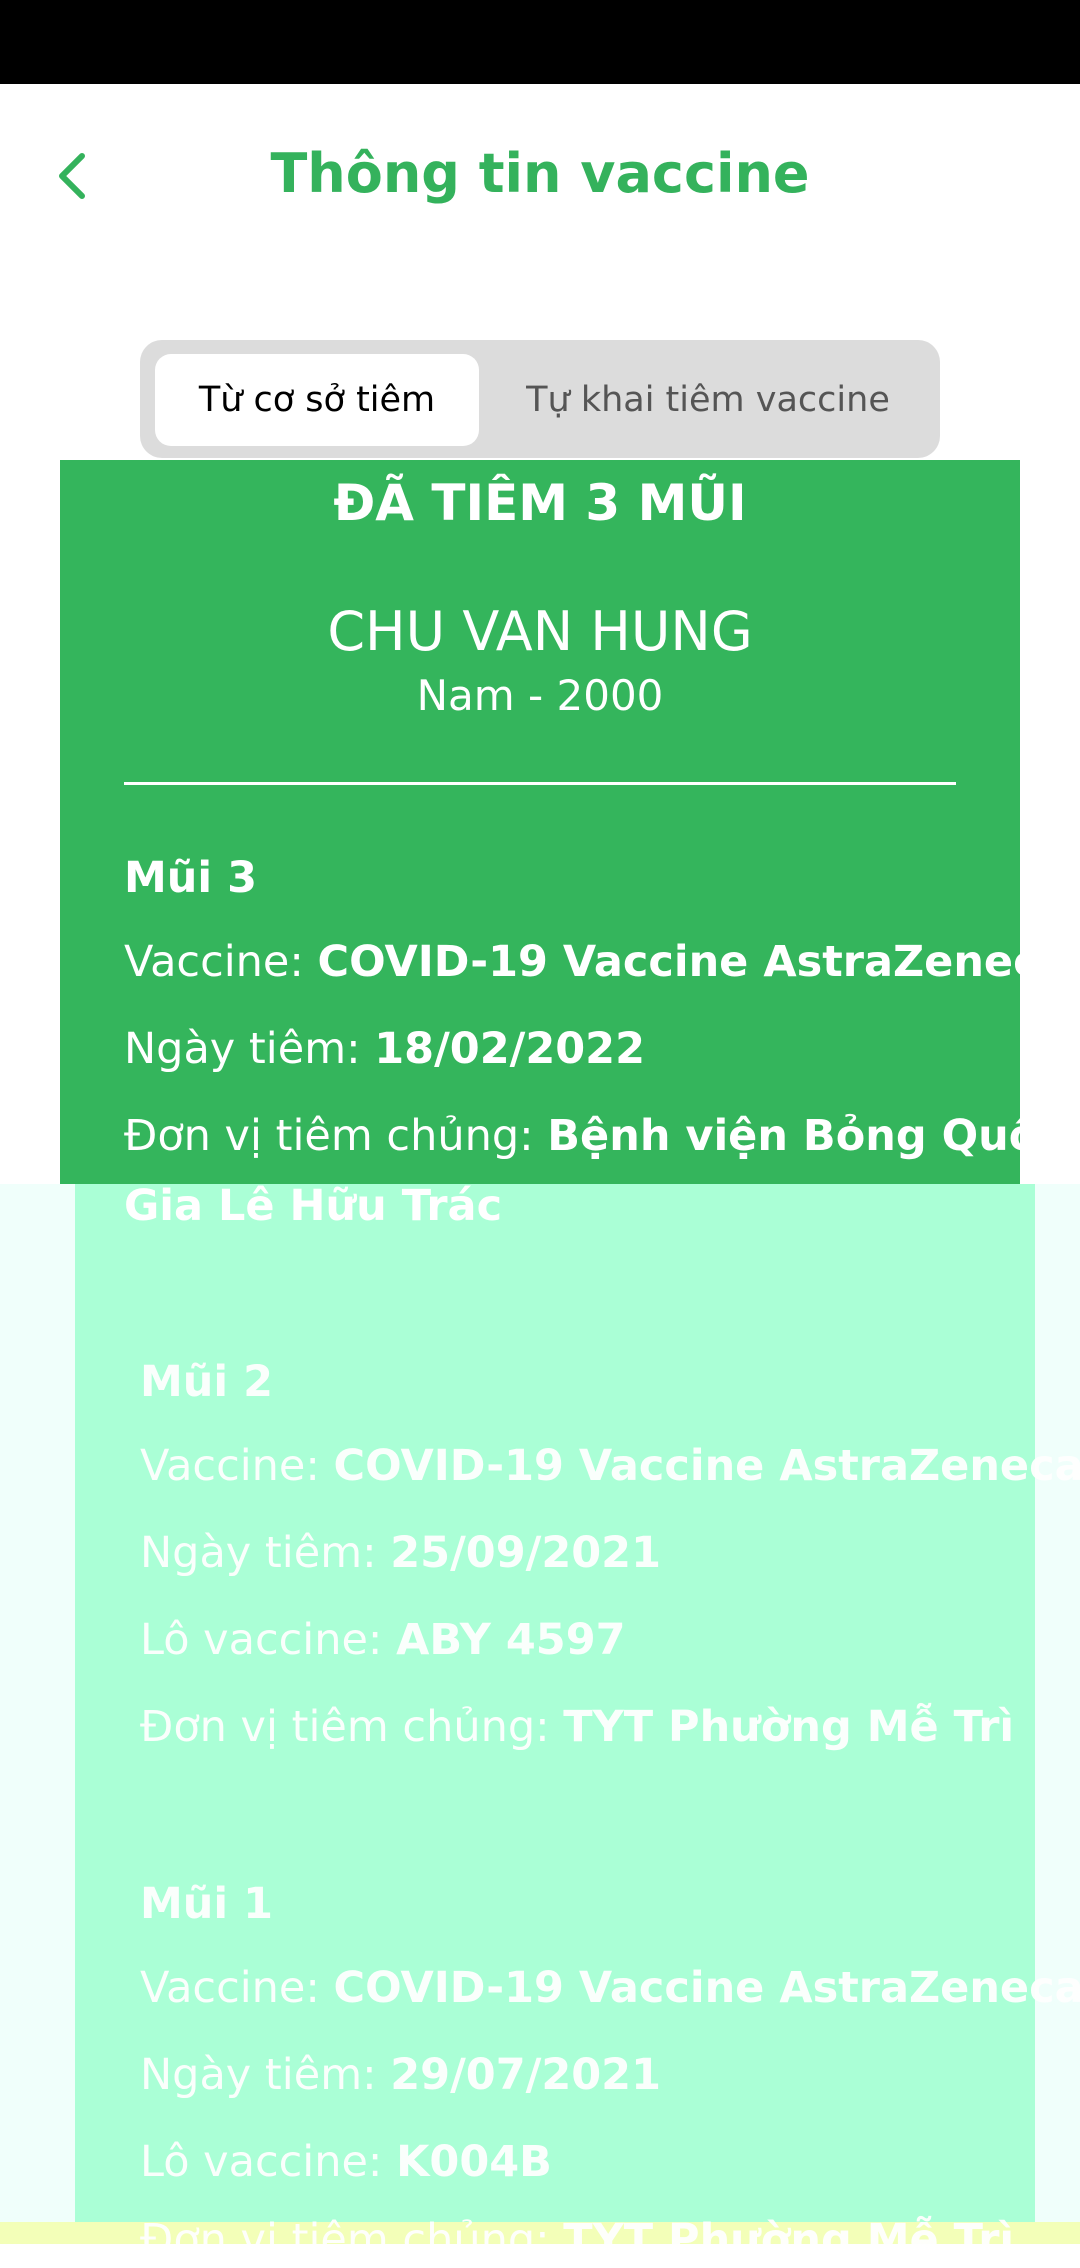  I want to click on segmented-control: Từ cơ sở tiêm Tự khai tiêm vaccine, so click(540, 399).